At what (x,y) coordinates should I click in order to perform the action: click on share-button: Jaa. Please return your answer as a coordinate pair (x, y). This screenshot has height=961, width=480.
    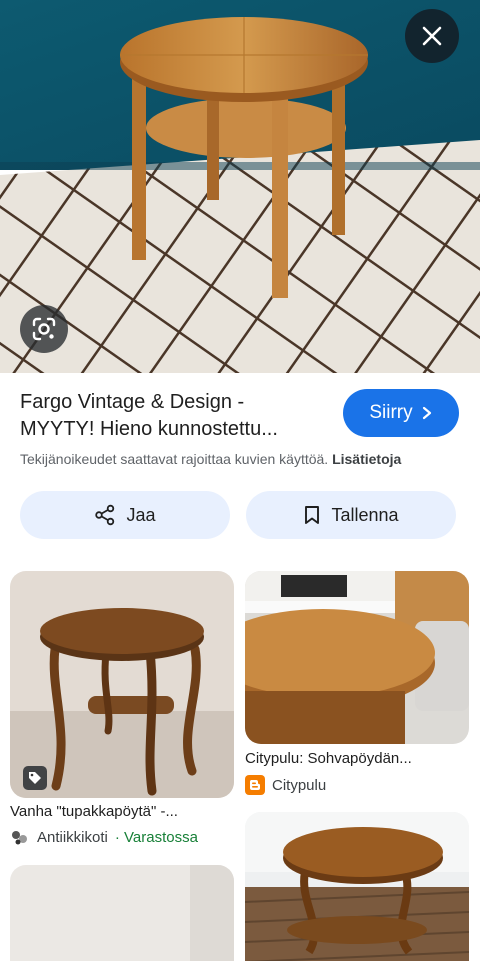
    Looking at the image, I should click on (125, 515).